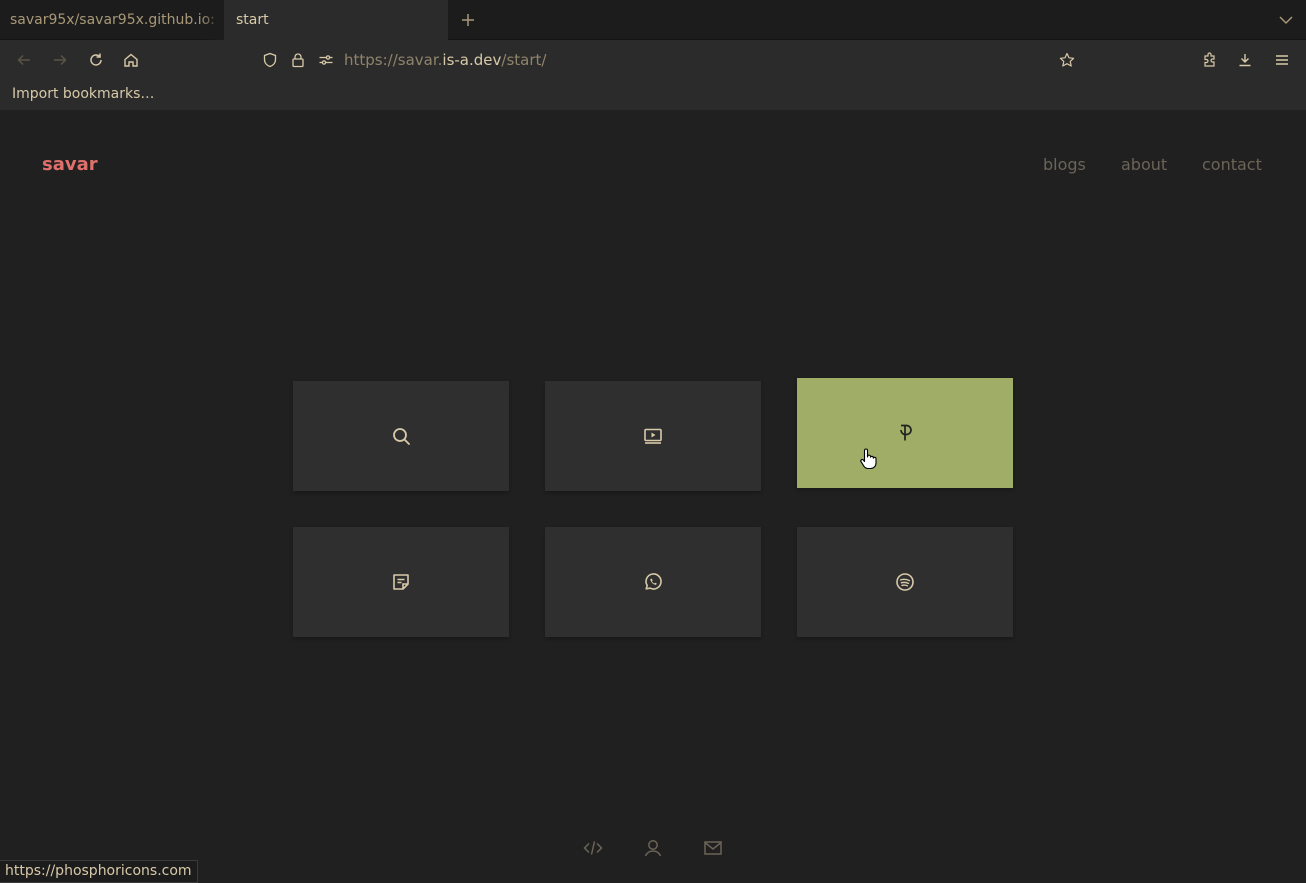 The image size is (1306, 883). I want to click on tile-whatsapp, so click(653, 582).